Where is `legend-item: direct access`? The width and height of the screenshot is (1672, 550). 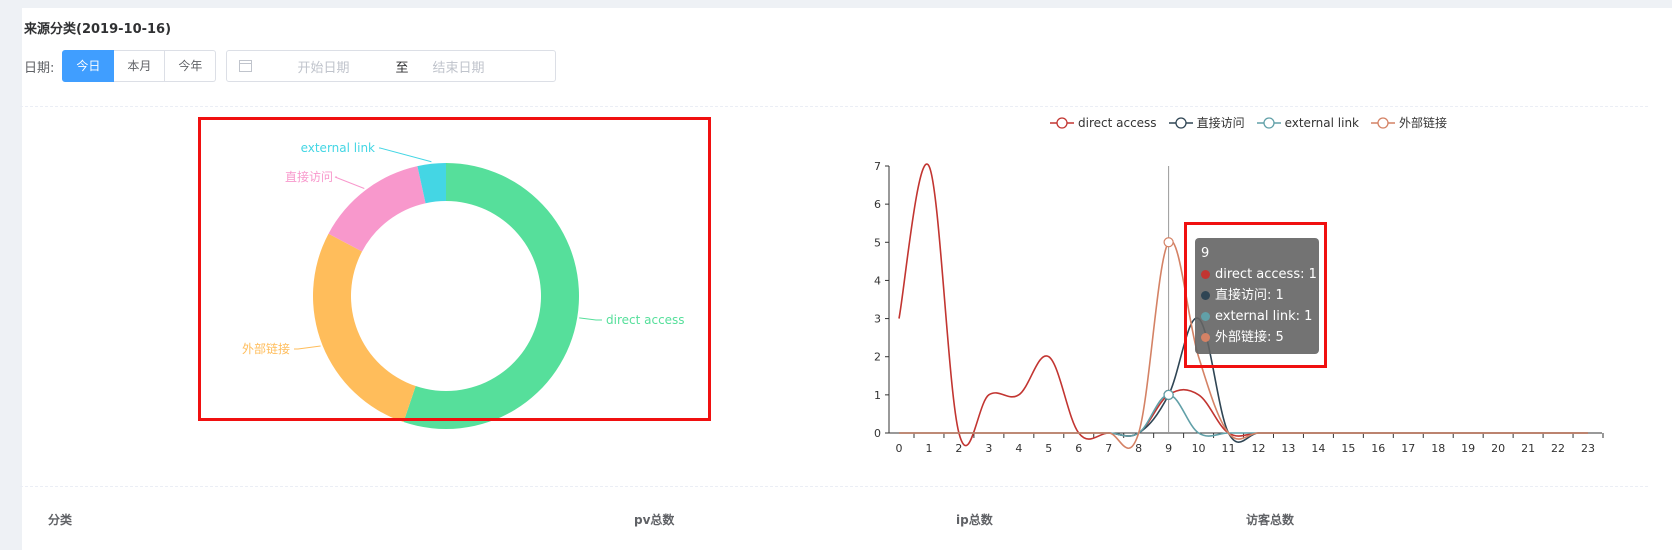 legend-item: direct access is located at coordinates (1103, 123).